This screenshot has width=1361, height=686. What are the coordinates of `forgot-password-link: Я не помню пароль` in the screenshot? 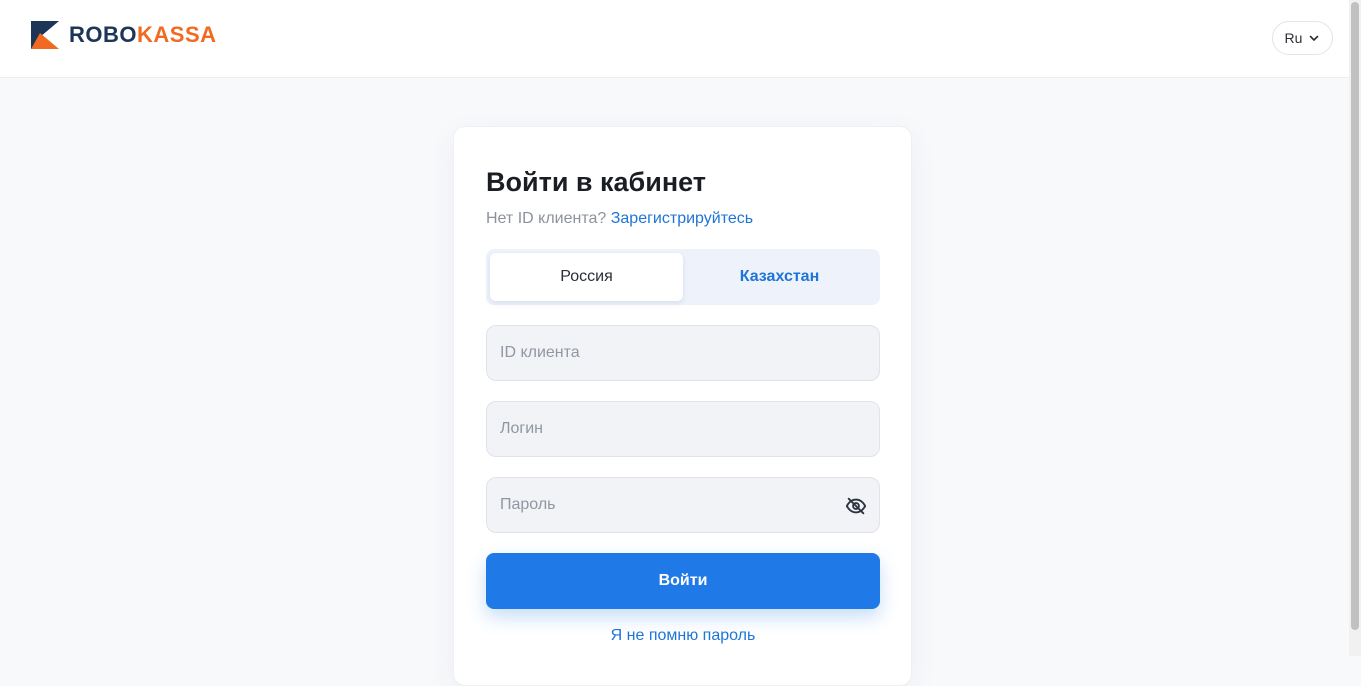 It's located at (683, 636).